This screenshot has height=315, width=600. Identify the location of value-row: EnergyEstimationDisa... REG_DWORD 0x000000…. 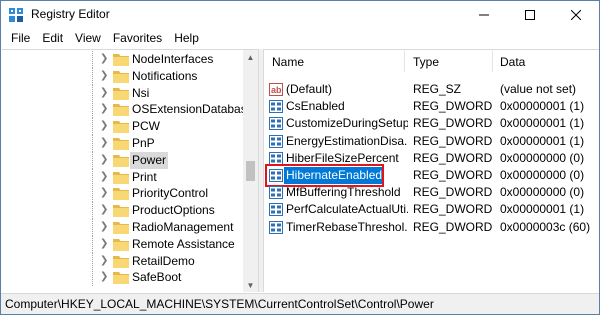
(431, 141).